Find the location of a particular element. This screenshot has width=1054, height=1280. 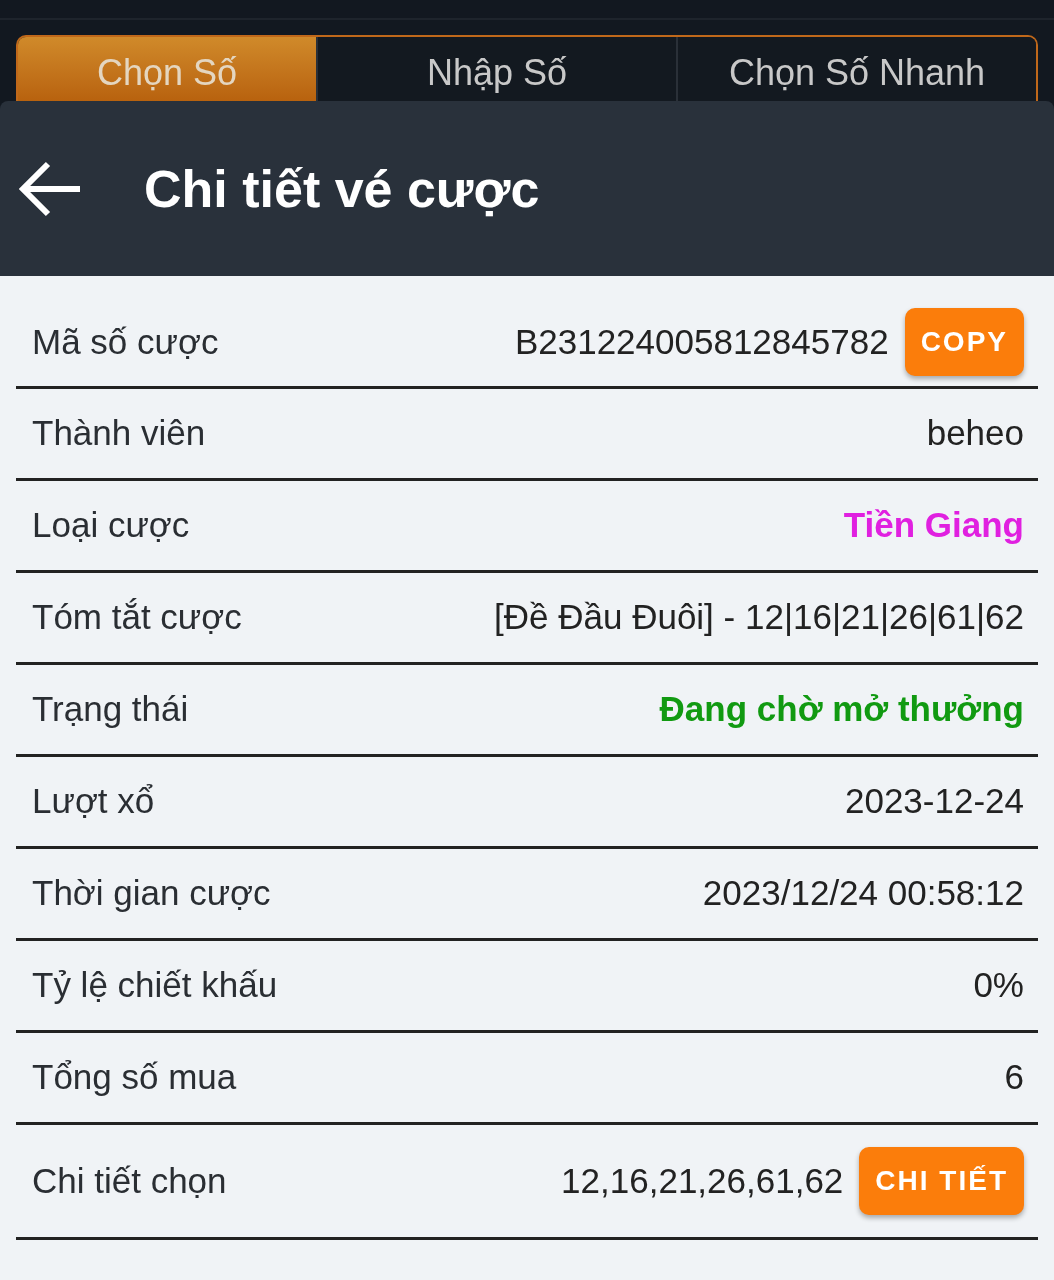

field-value: B231224005812845782 is located at coordinates (701, 341).